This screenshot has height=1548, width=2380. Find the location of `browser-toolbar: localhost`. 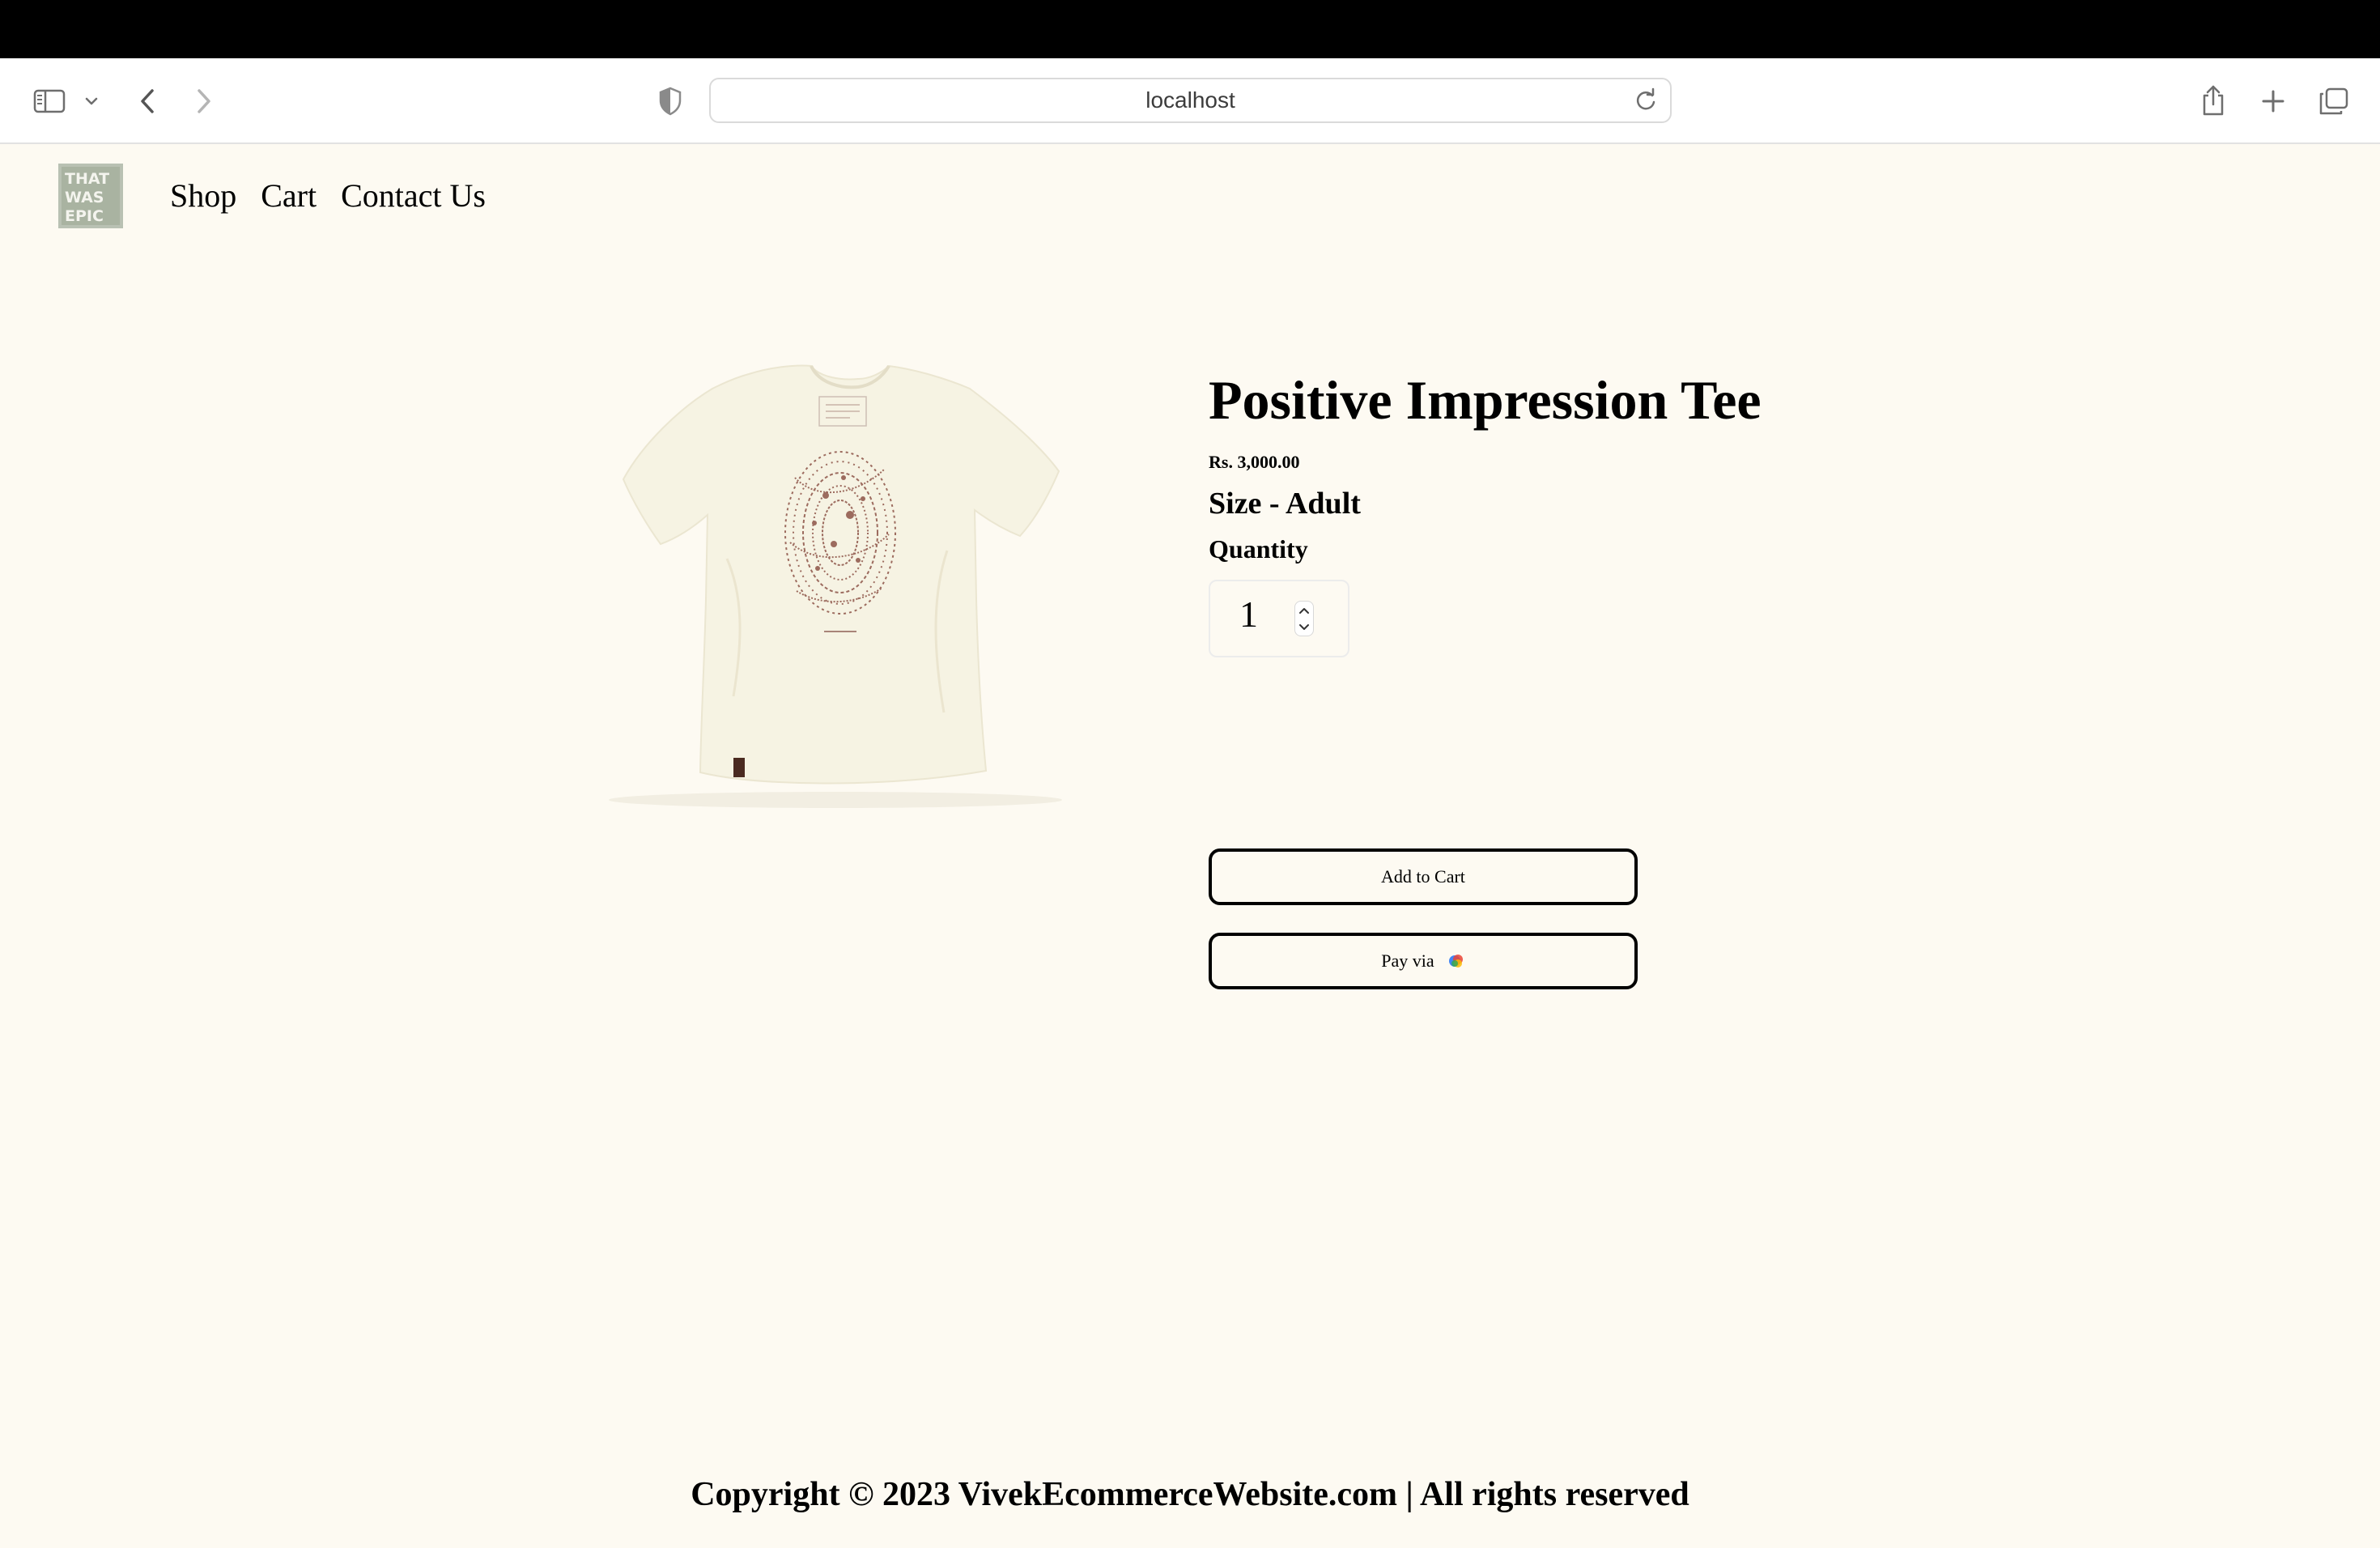

browser-toolbar: localhost is located at coordinates (1190, 101).